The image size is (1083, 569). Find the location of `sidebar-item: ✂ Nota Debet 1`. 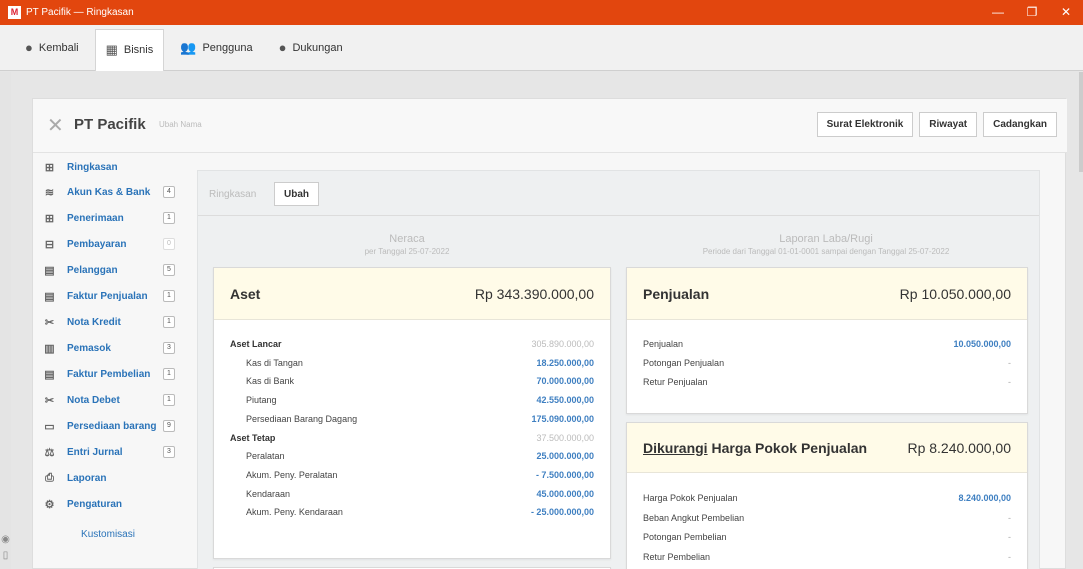

sidebar-item: ✂ Nota Debet 1 is located at coordinates (108, 400).